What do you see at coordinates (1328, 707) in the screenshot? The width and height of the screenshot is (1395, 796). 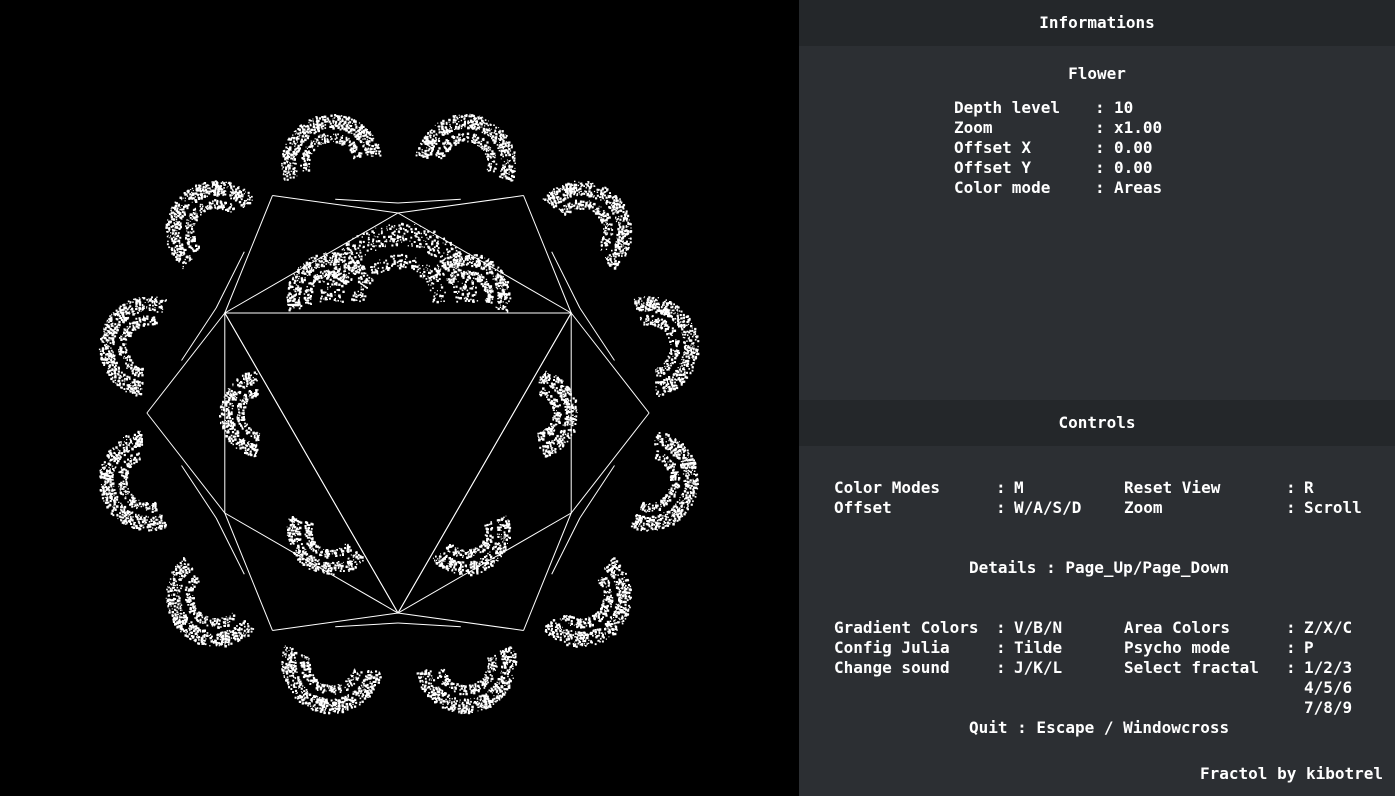 I see `control-keys-select-fractal-3: 7/8/9` at bounding box center [1328, 707].